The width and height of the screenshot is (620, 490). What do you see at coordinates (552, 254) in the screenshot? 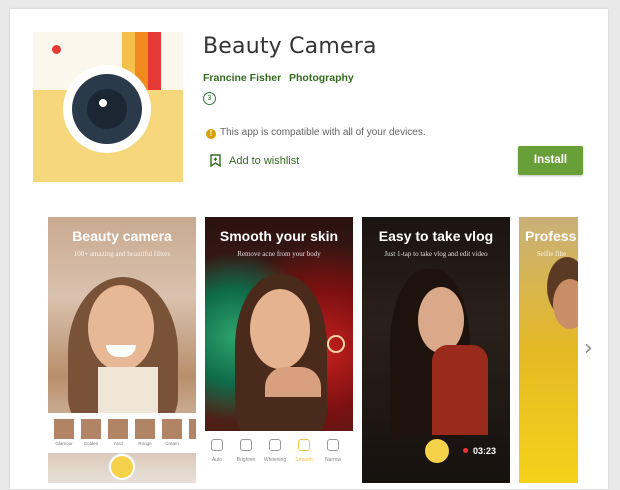
I see `screenshot-4-subtitle: Selfie filte` at bounding box center [552, 254].